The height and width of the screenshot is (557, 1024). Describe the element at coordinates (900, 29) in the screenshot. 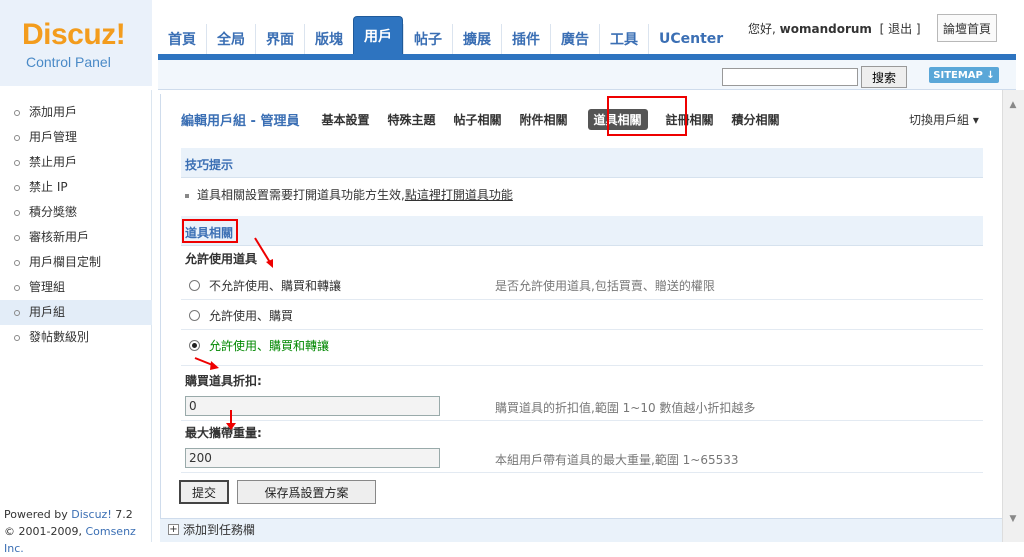

I see `logout-link: [ 退出 ]` at that location.